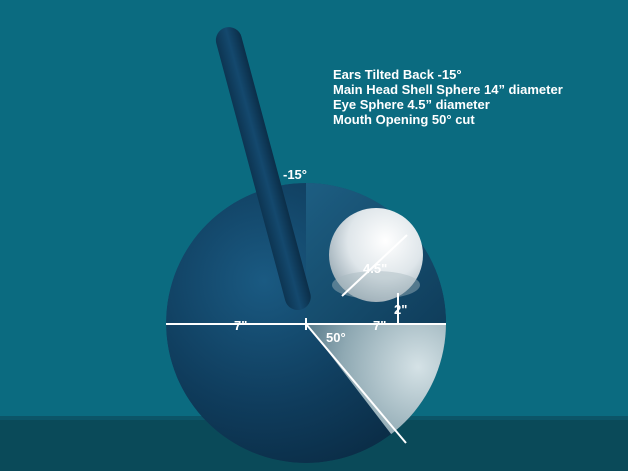 This screenshot has height=471, width=628. I want to click on eye-sphere, so click(376, 255).